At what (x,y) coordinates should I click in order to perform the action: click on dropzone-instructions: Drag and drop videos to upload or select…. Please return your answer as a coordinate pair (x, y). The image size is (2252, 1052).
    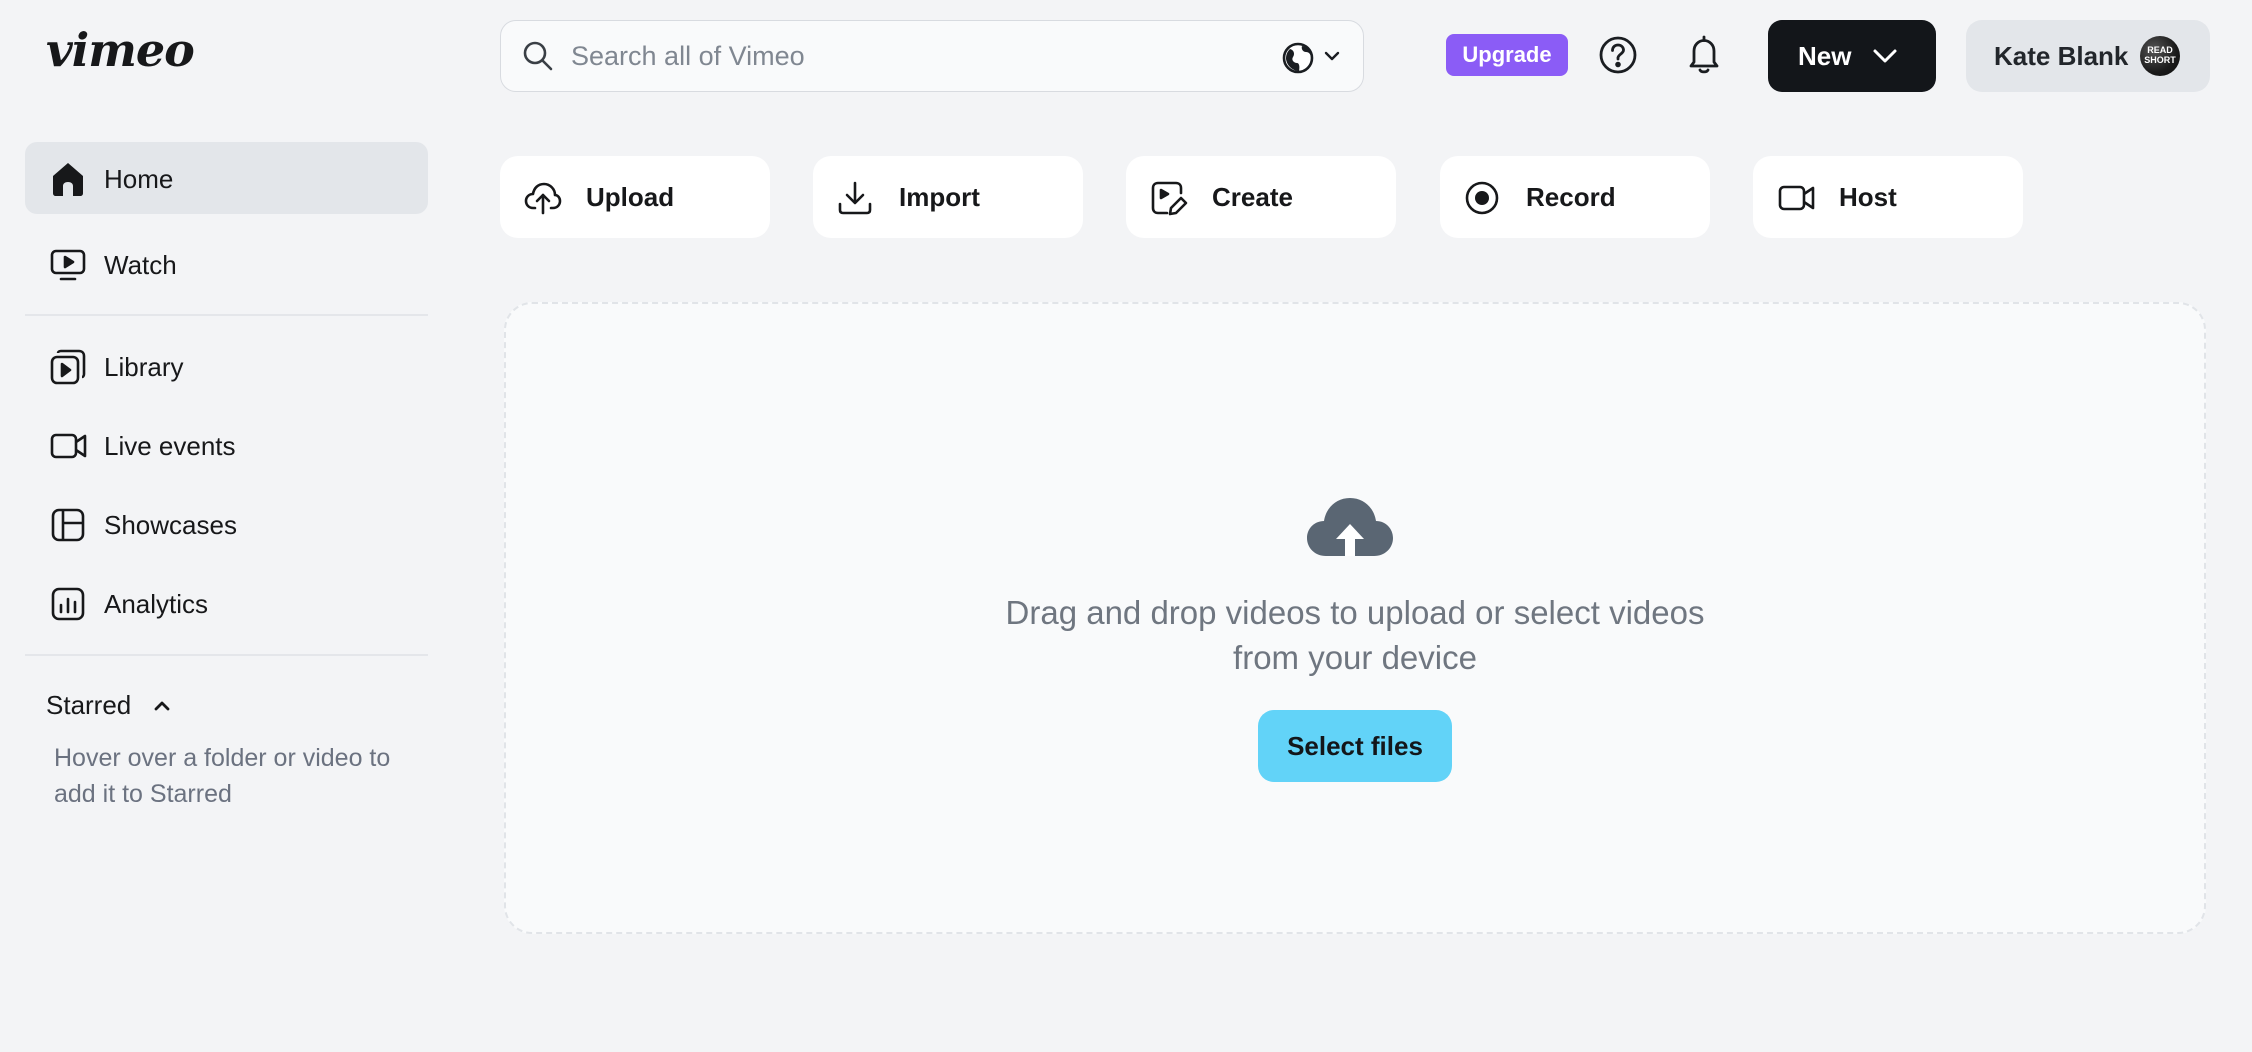
    Looking at the image, I should click on (1355, 635).